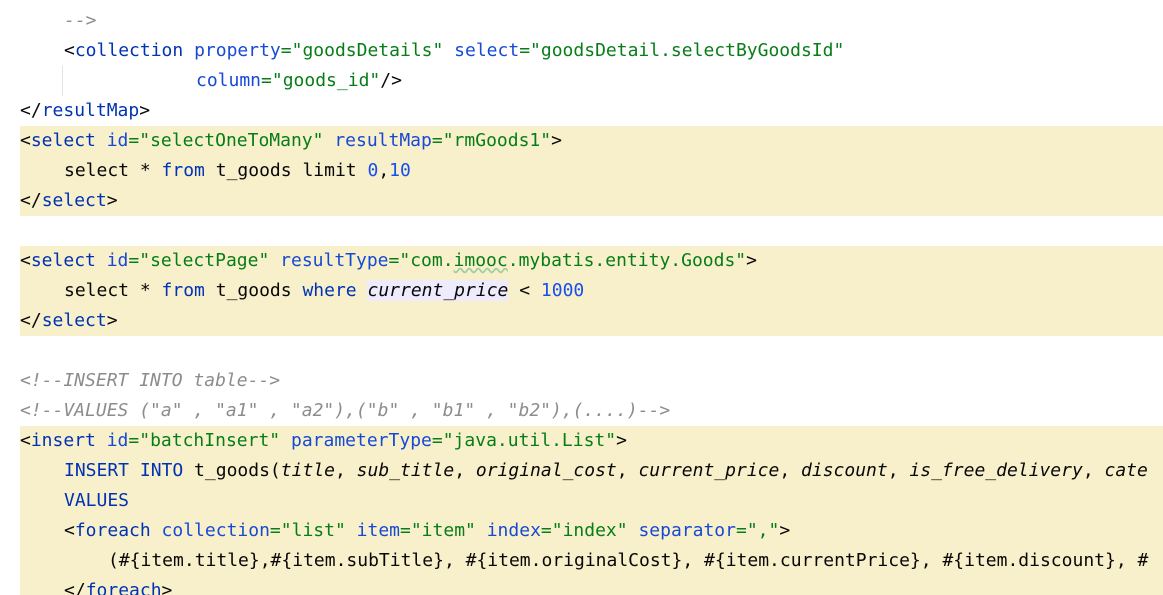  What do you see at coordinates (996, 470) in the screenshot?
I see `sql-column: is_free_delivery` at bounding box center [996, 470].